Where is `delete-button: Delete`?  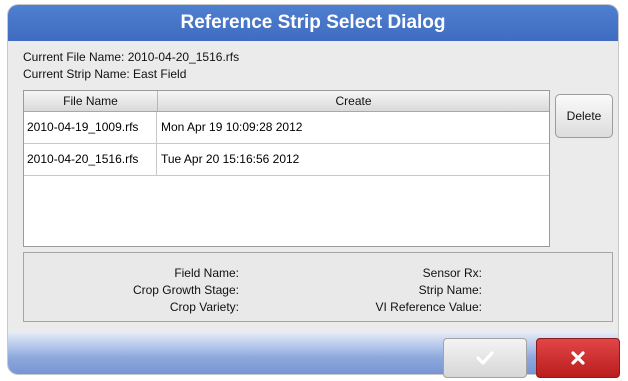 delete-button: Delete is located at coordinates (584, 116).